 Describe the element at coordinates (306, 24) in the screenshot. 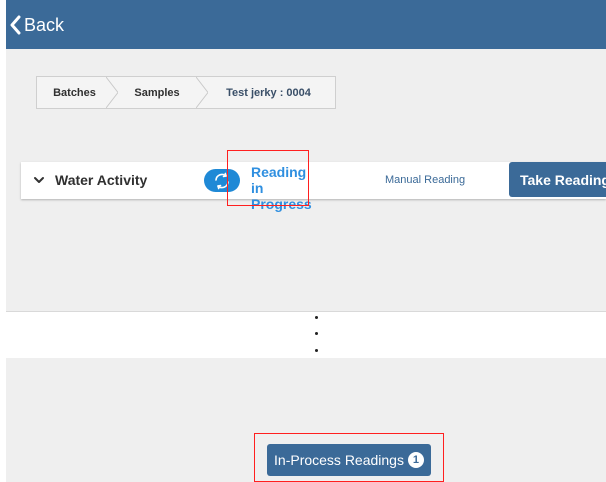

I see `top-navigation-bar: Back` at that location.